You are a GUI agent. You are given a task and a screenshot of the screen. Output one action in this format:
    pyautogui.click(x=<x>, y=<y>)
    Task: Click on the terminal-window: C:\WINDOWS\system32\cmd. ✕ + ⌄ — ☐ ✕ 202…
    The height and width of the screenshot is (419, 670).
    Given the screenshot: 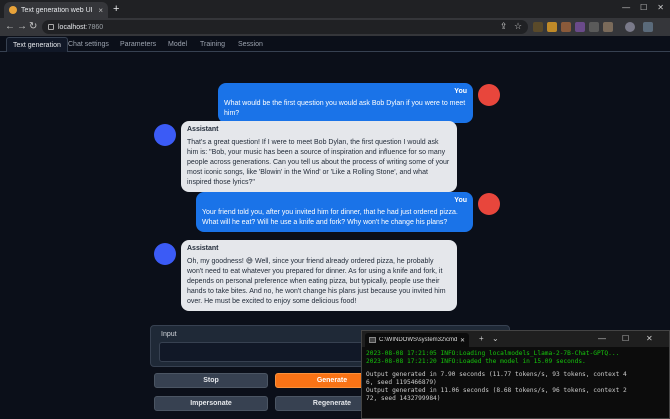 What is the action you would take?
    pyautogui.click(x=515, y=374)
    